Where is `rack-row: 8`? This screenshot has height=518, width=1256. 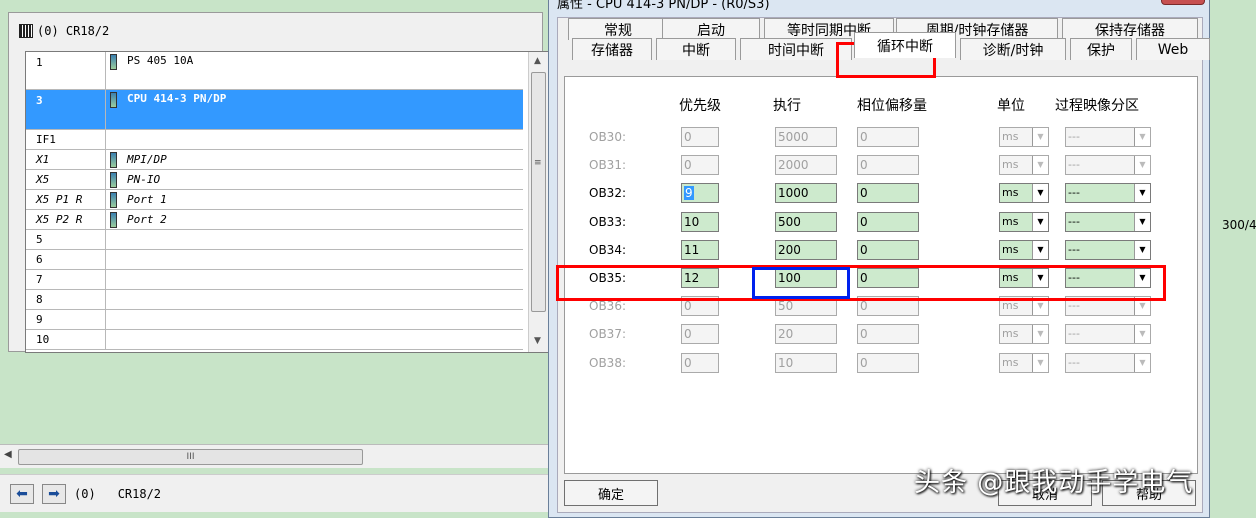 rack-row: 8 is located at coordinates (274, 300).